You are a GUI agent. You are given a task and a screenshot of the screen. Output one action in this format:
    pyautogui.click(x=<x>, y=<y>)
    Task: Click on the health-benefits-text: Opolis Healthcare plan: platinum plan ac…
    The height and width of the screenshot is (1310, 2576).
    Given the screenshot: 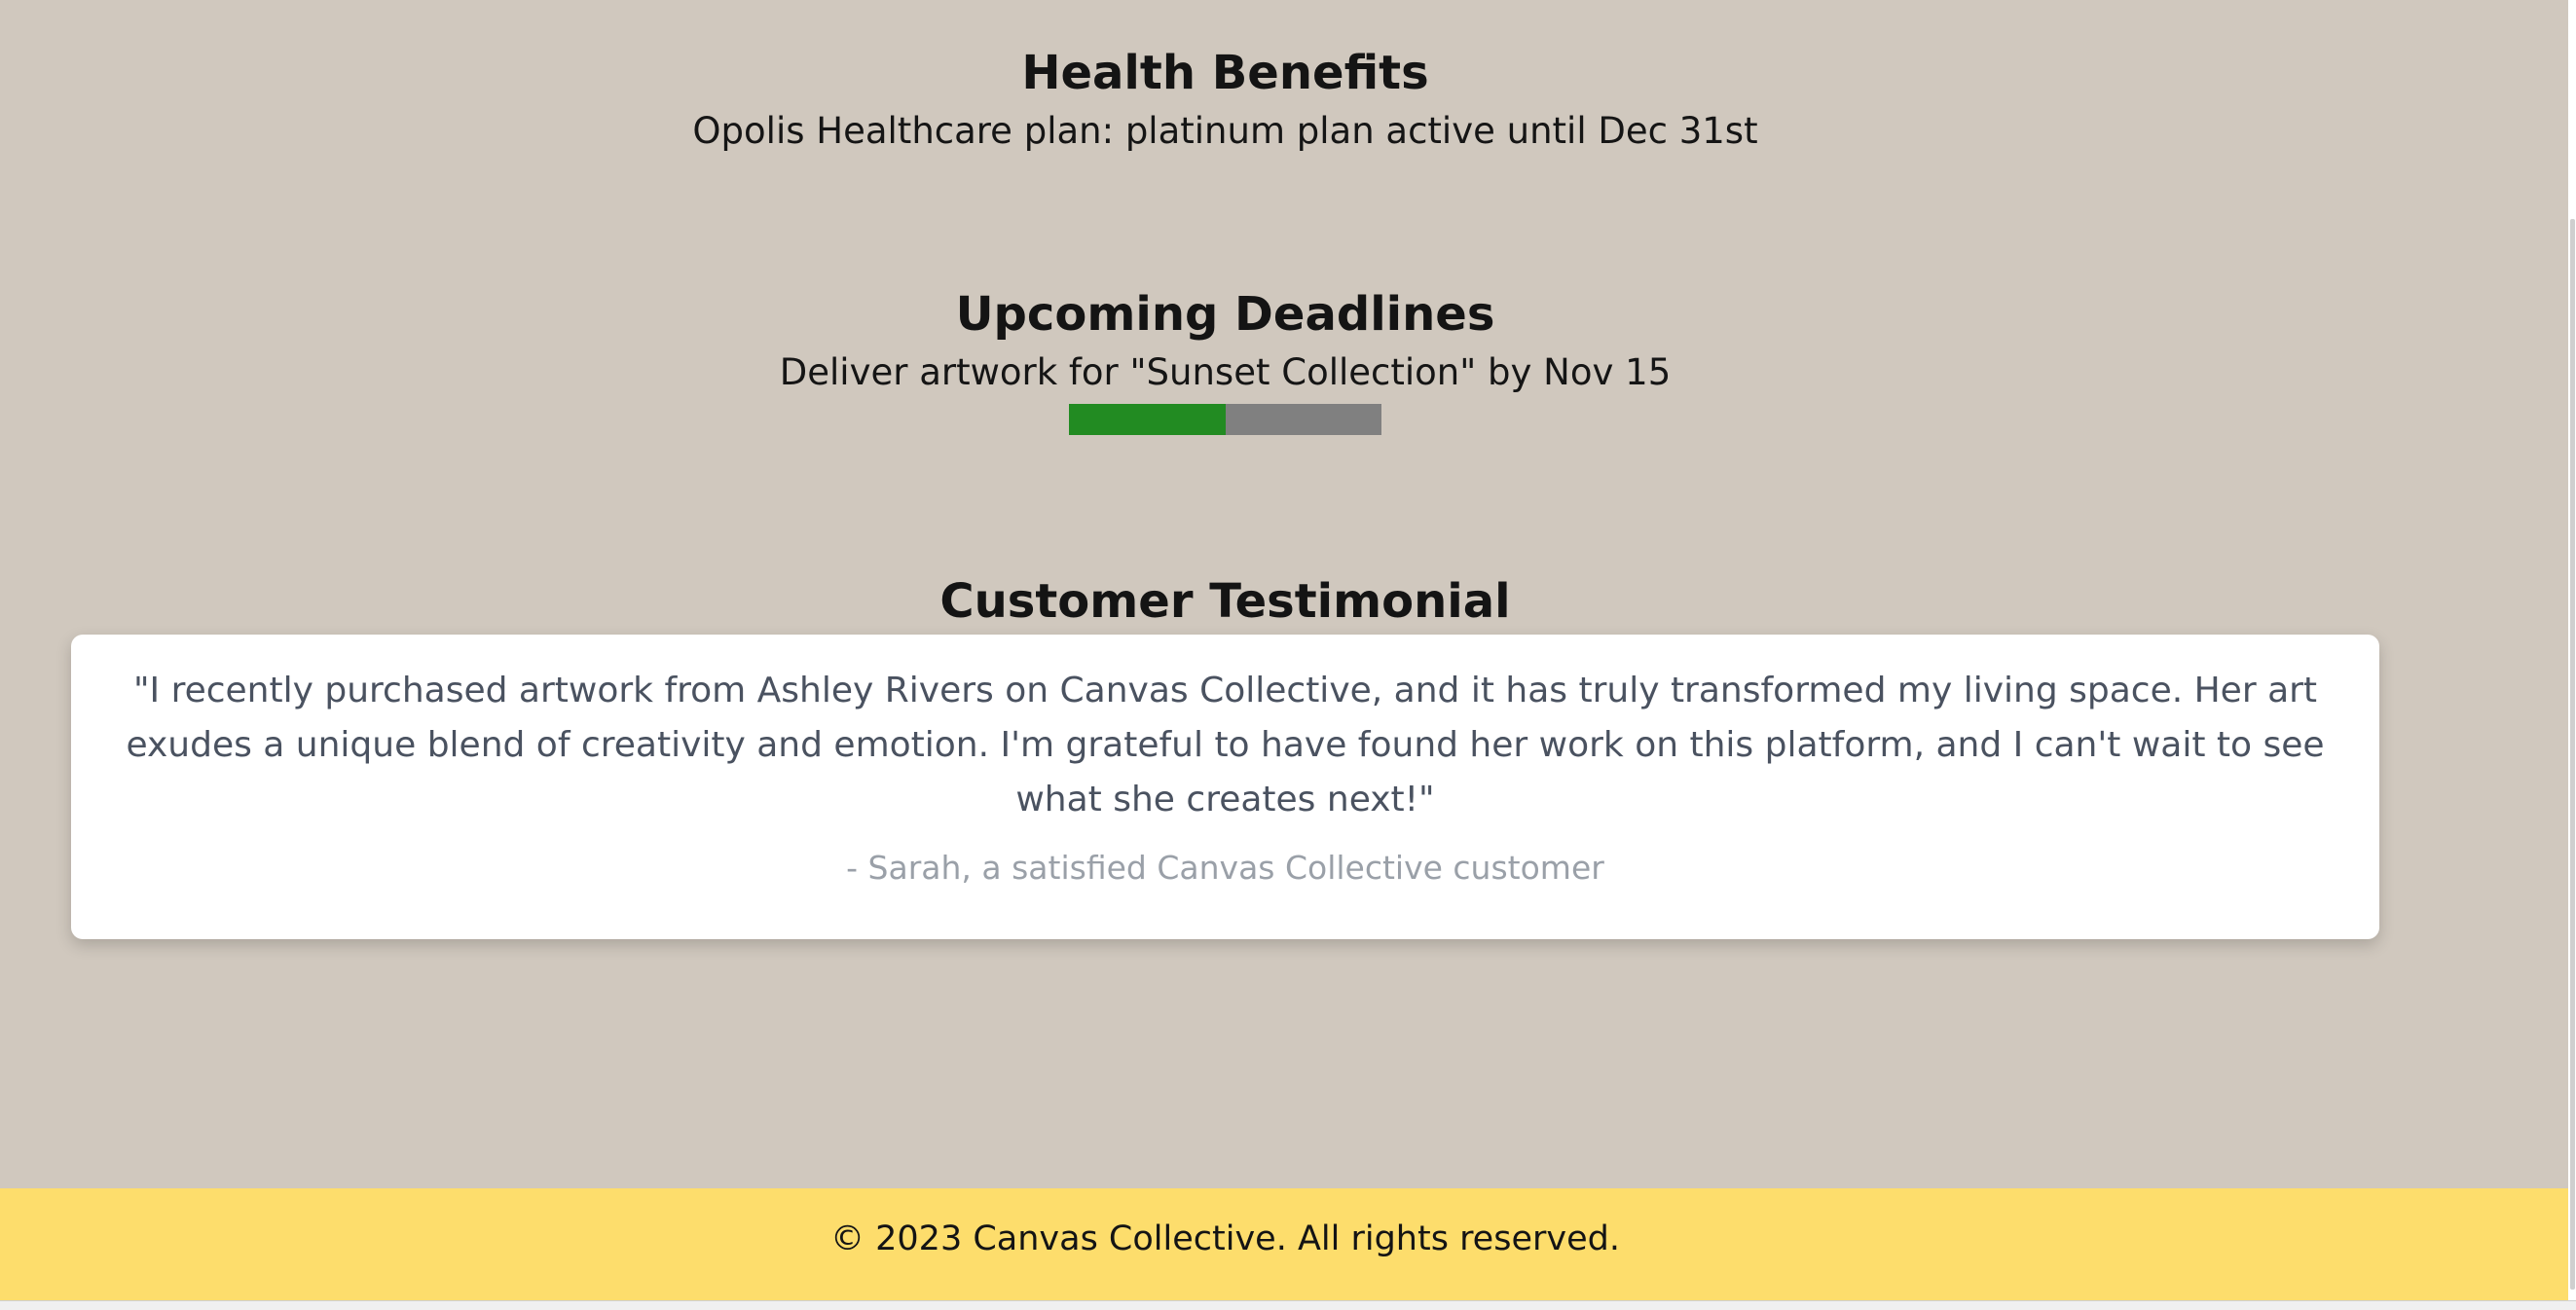 What is the action you would take?
    pyautogui.click(x=1225, y=131)
    